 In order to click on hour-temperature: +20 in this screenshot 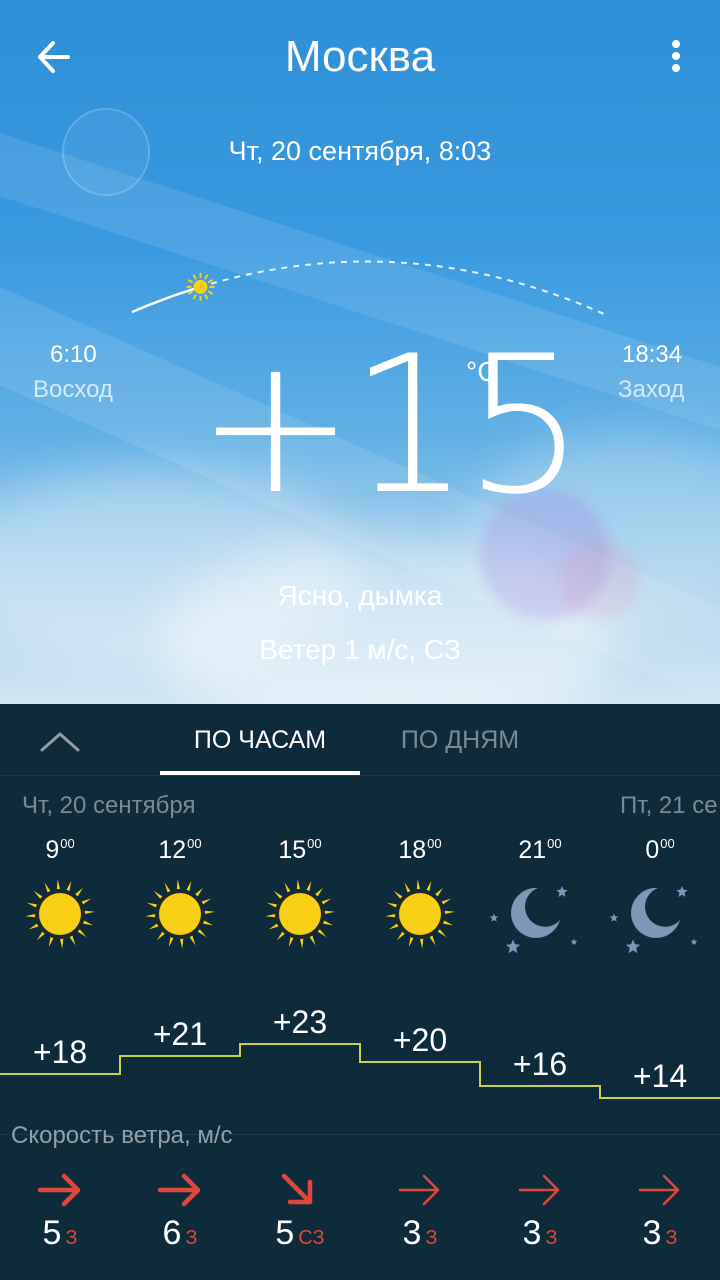, I will do `click(420, 1040)`.